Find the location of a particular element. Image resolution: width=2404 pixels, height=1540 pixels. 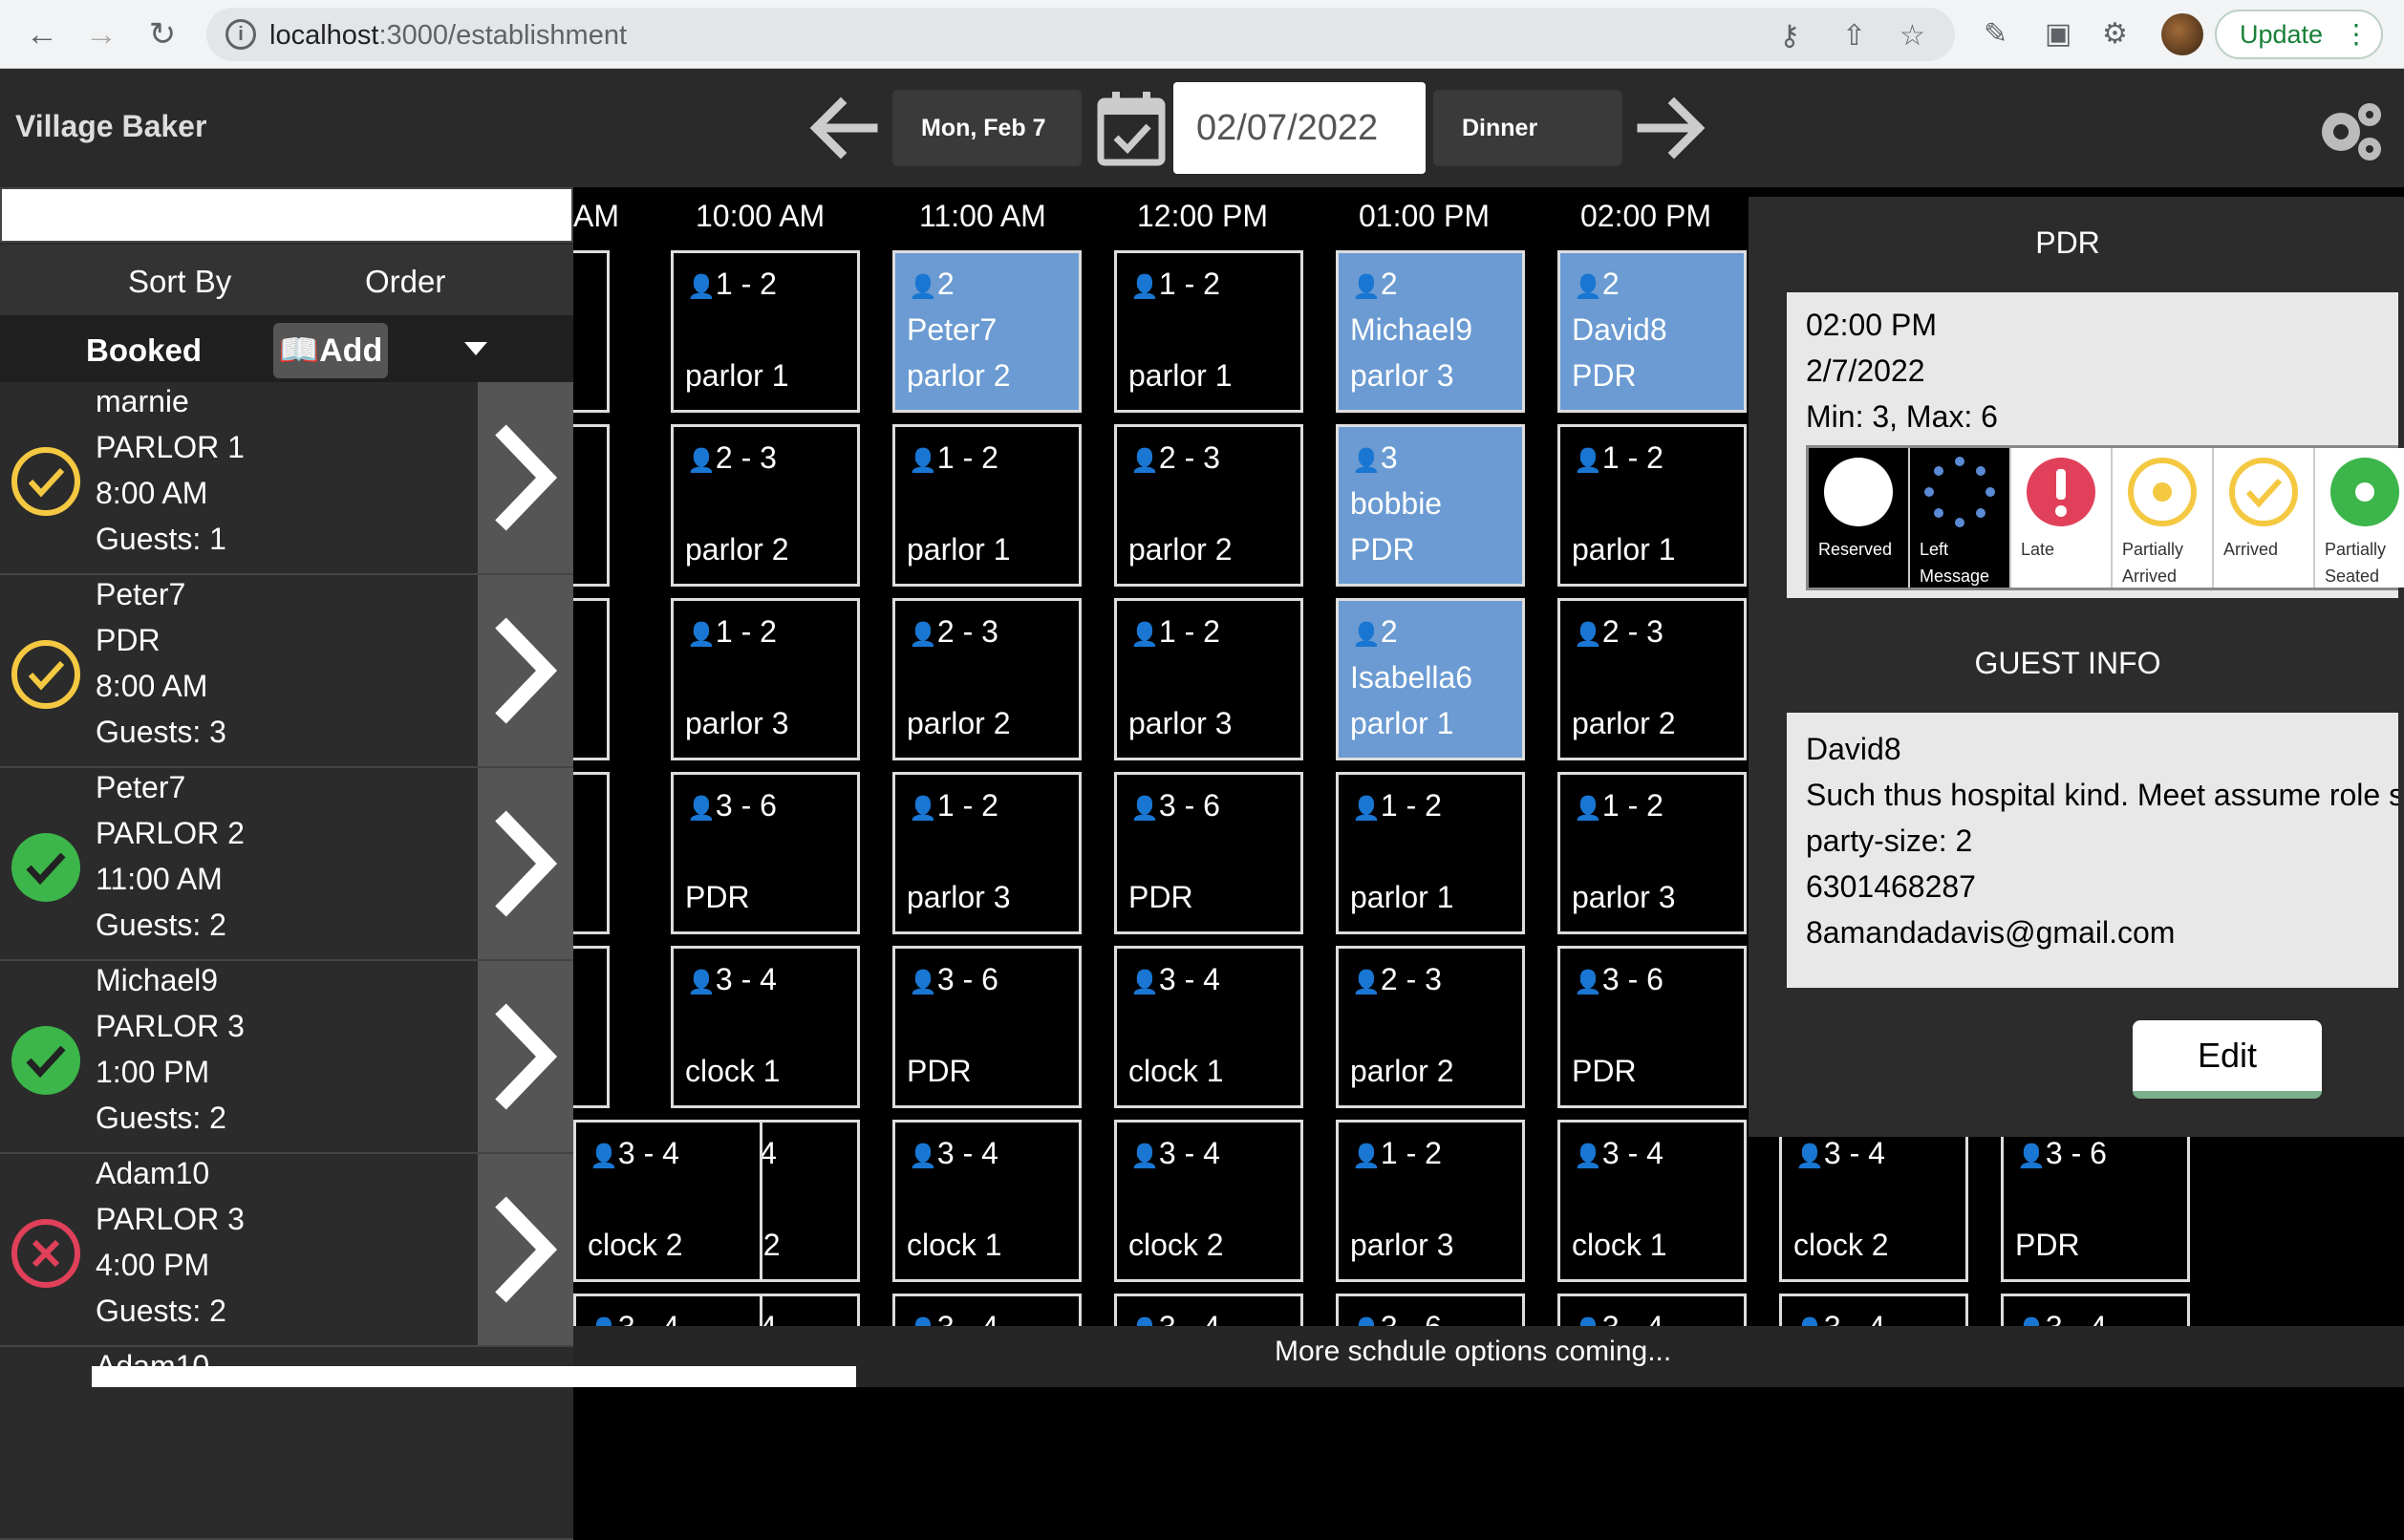

prev-day-arrow-icon is located at coordinates (843, 128).